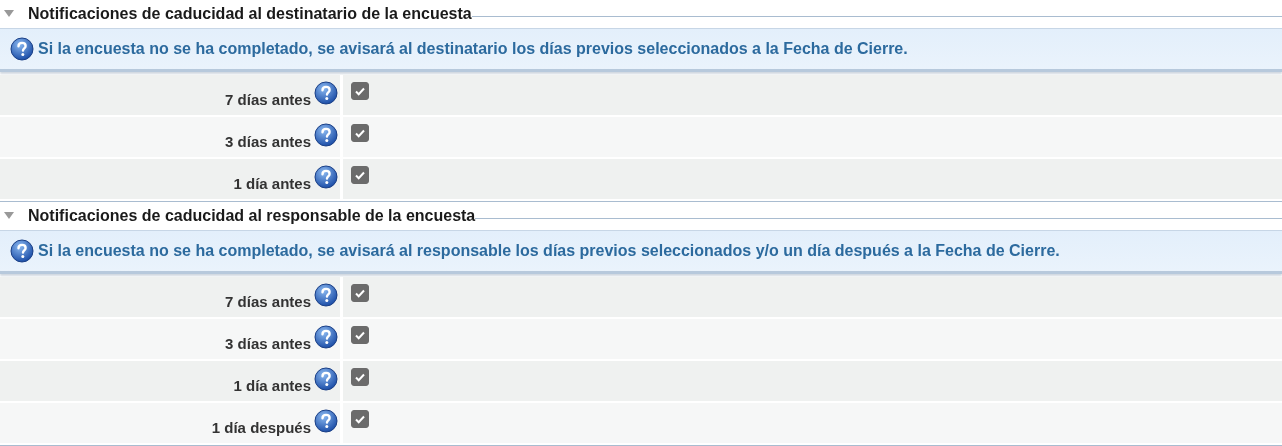  What do you see at coordinates (252, 216) in the screenshot?
I see `section-title: Notificaciones de caducidad al responsable de la encuesta` at bounding box center [252, 216].